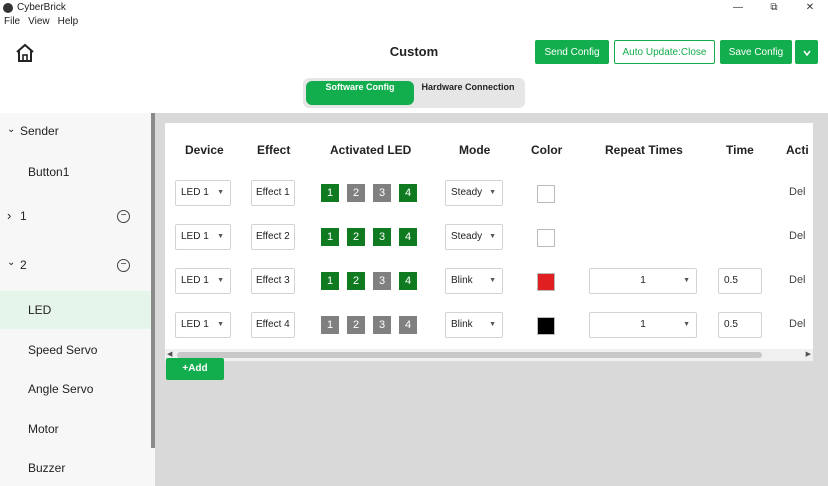 The width and height of the screenshot is (828, 486). I want to click on sidebar-item-buzzer: Buzzer, so click(75, 469).